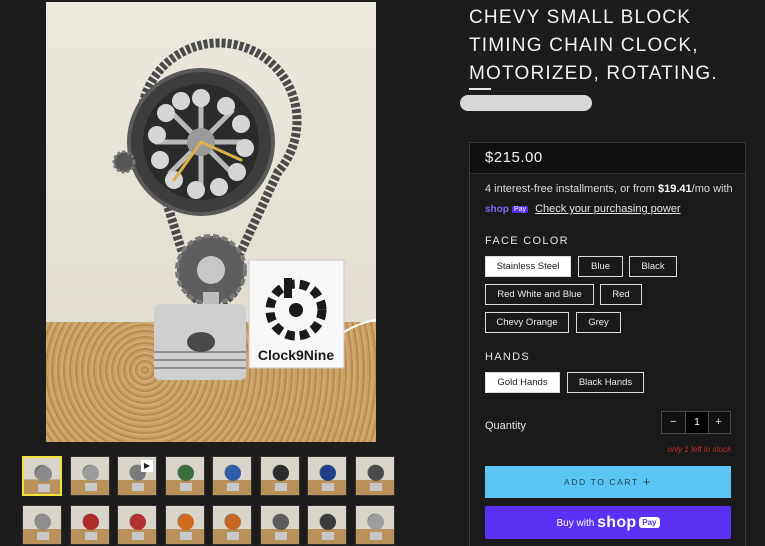 Image resolution: width=765 pixels, height=546 pixels. I want to click on redacted-block, so click(526, 103).